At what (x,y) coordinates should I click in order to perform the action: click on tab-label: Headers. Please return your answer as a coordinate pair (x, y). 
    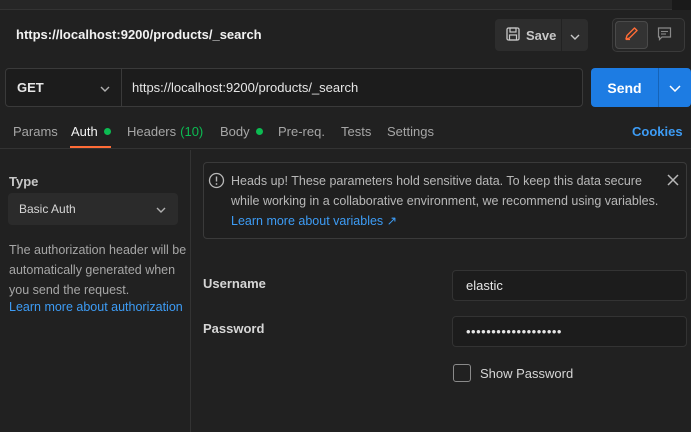
    Looking at the image, I should click on (152, 131).